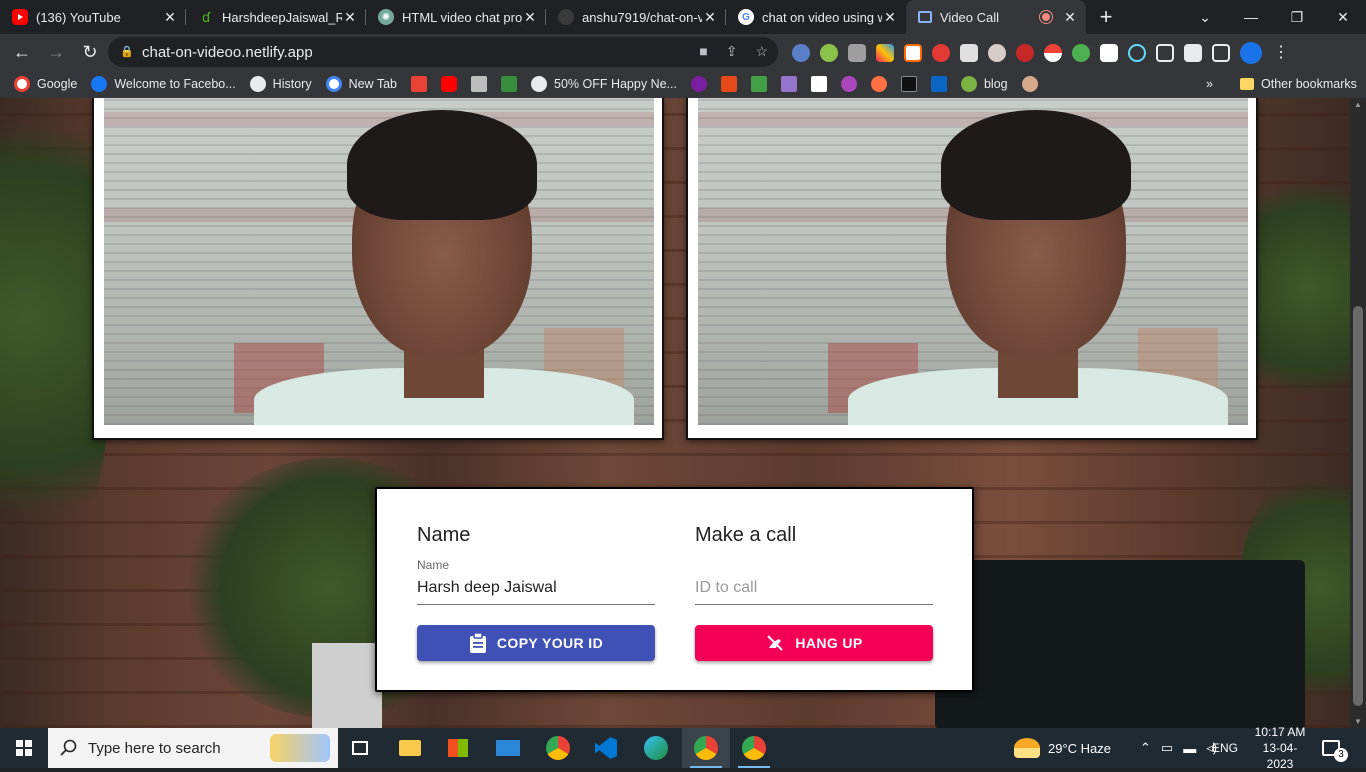 Image resolution: width=1366 pixels, height=772 pixels. I want to click on mail-button, so click(508, 748).